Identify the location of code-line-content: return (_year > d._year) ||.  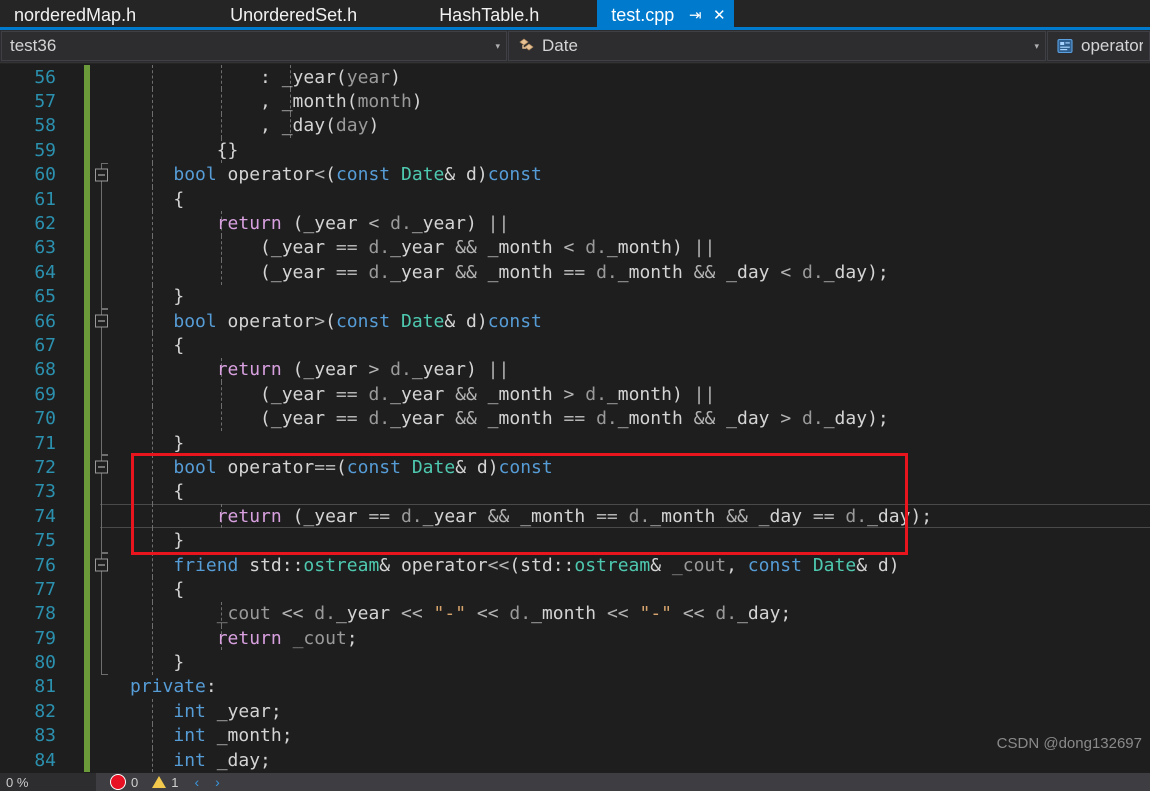
(633, 370).